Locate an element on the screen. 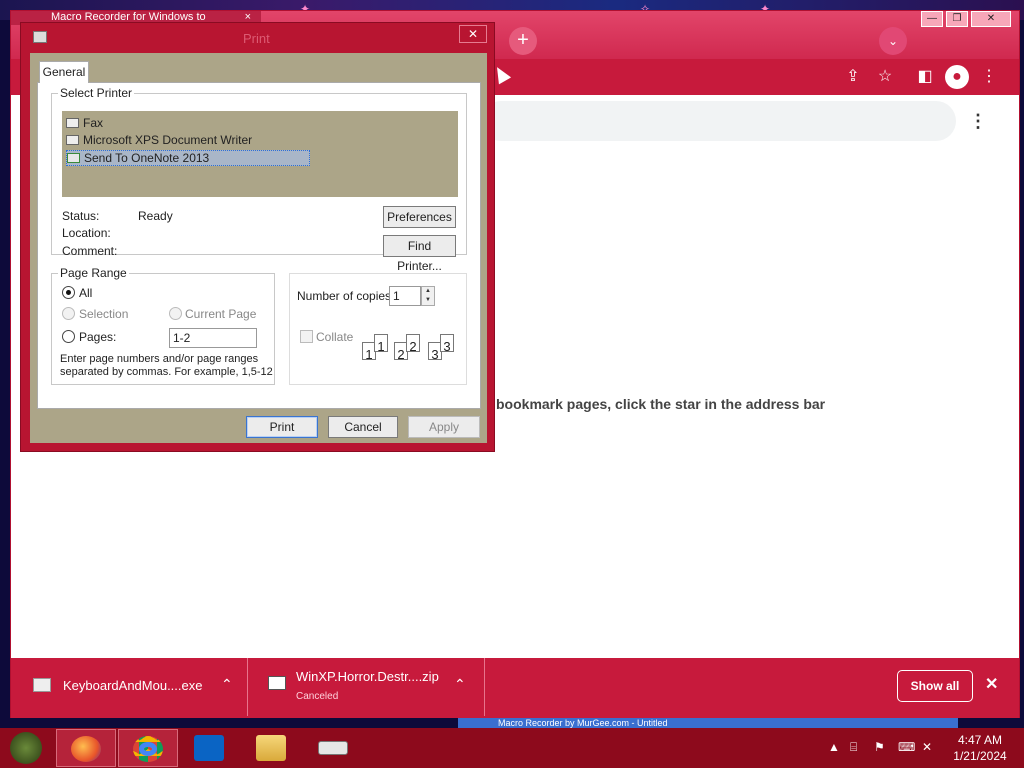  select-printer-label: Select Printer is located at coordinates (96, 93).